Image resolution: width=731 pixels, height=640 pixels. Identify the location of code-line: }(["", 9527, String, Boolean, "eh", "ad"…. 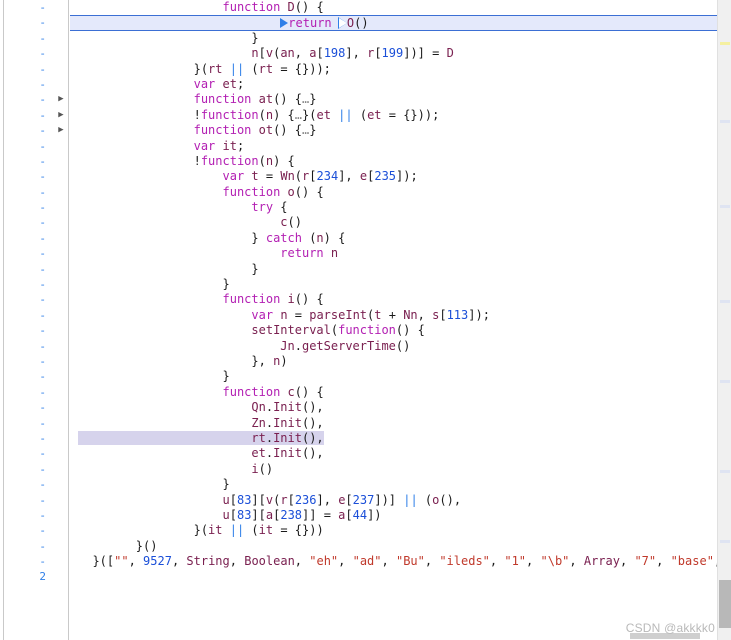
(400, 561).